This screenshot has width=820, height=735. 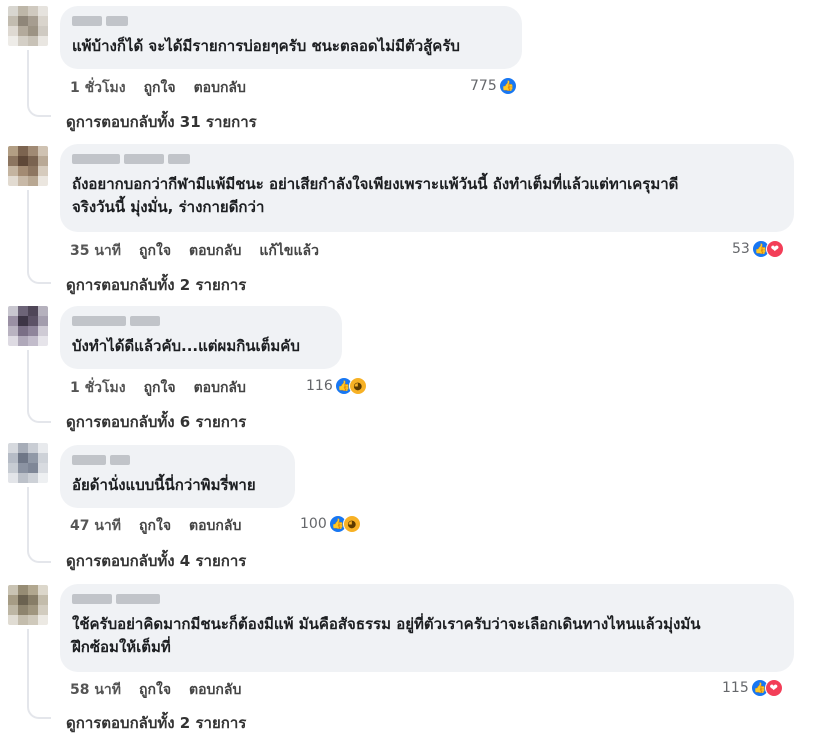 I want to click on reaction-summary: 100 👍 ◕, so click(x=330, y=524).